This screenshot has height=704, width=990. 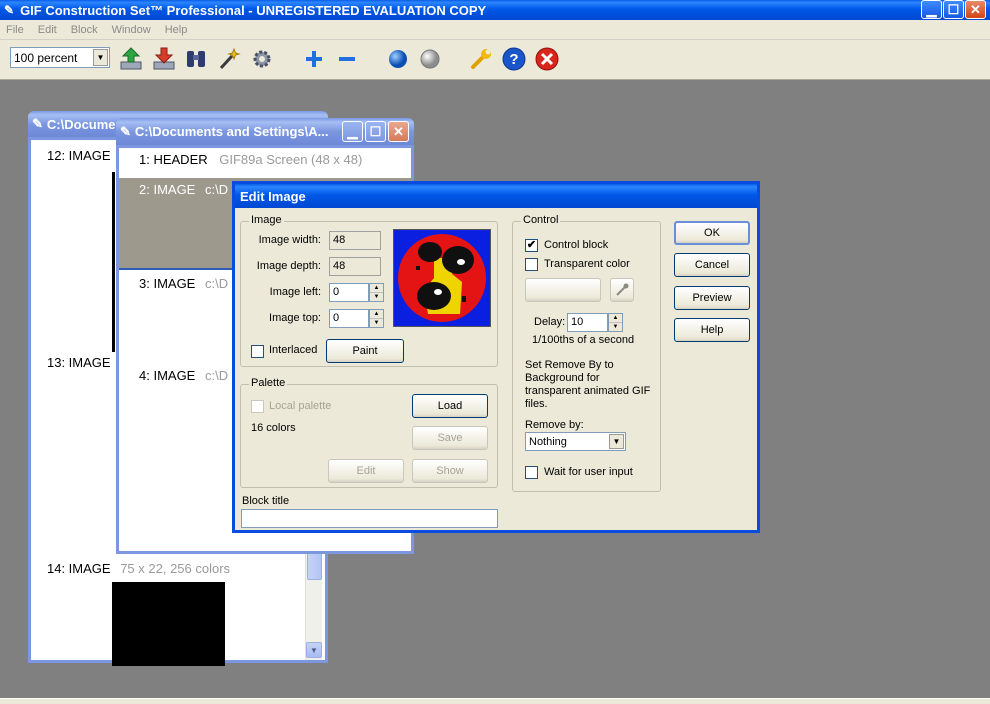 What do you see at coordinates (291, 159) in the screenshot?
I see `block-info: GIF89a Screen (48 x 48)` at bounding box center [291, 159].